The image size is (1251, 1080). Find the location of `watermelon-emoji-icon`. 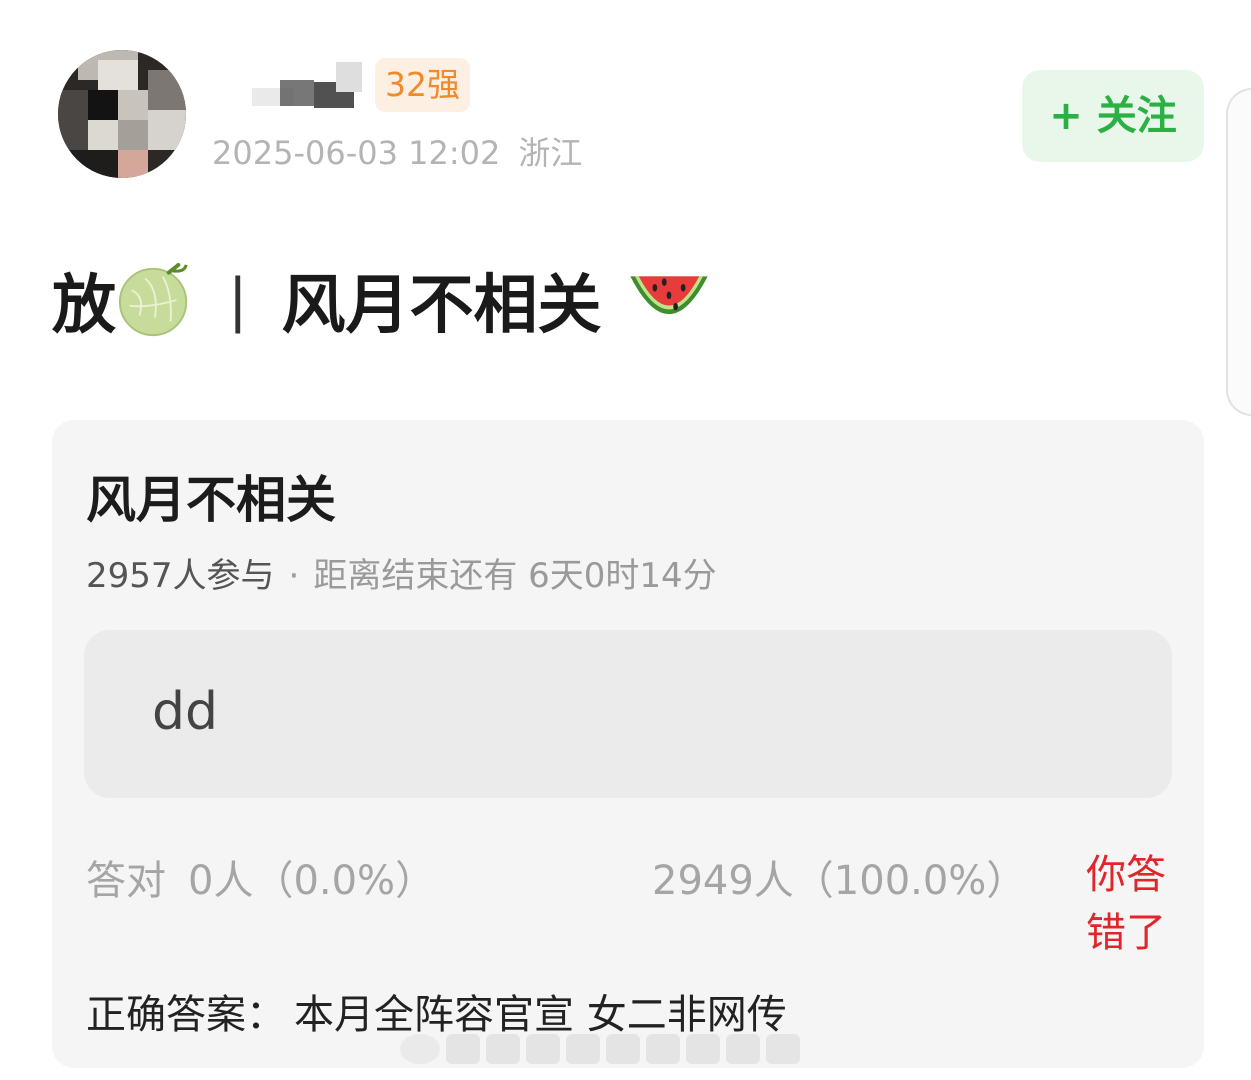

watermelon-emoji-icon is located at coordinates (668, 295).